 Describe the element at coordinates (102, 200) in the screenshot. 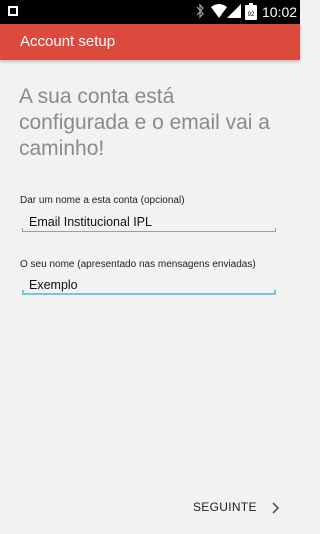

I see `account-name-label: Dar um nome a esta conta (opcional)` at that location.